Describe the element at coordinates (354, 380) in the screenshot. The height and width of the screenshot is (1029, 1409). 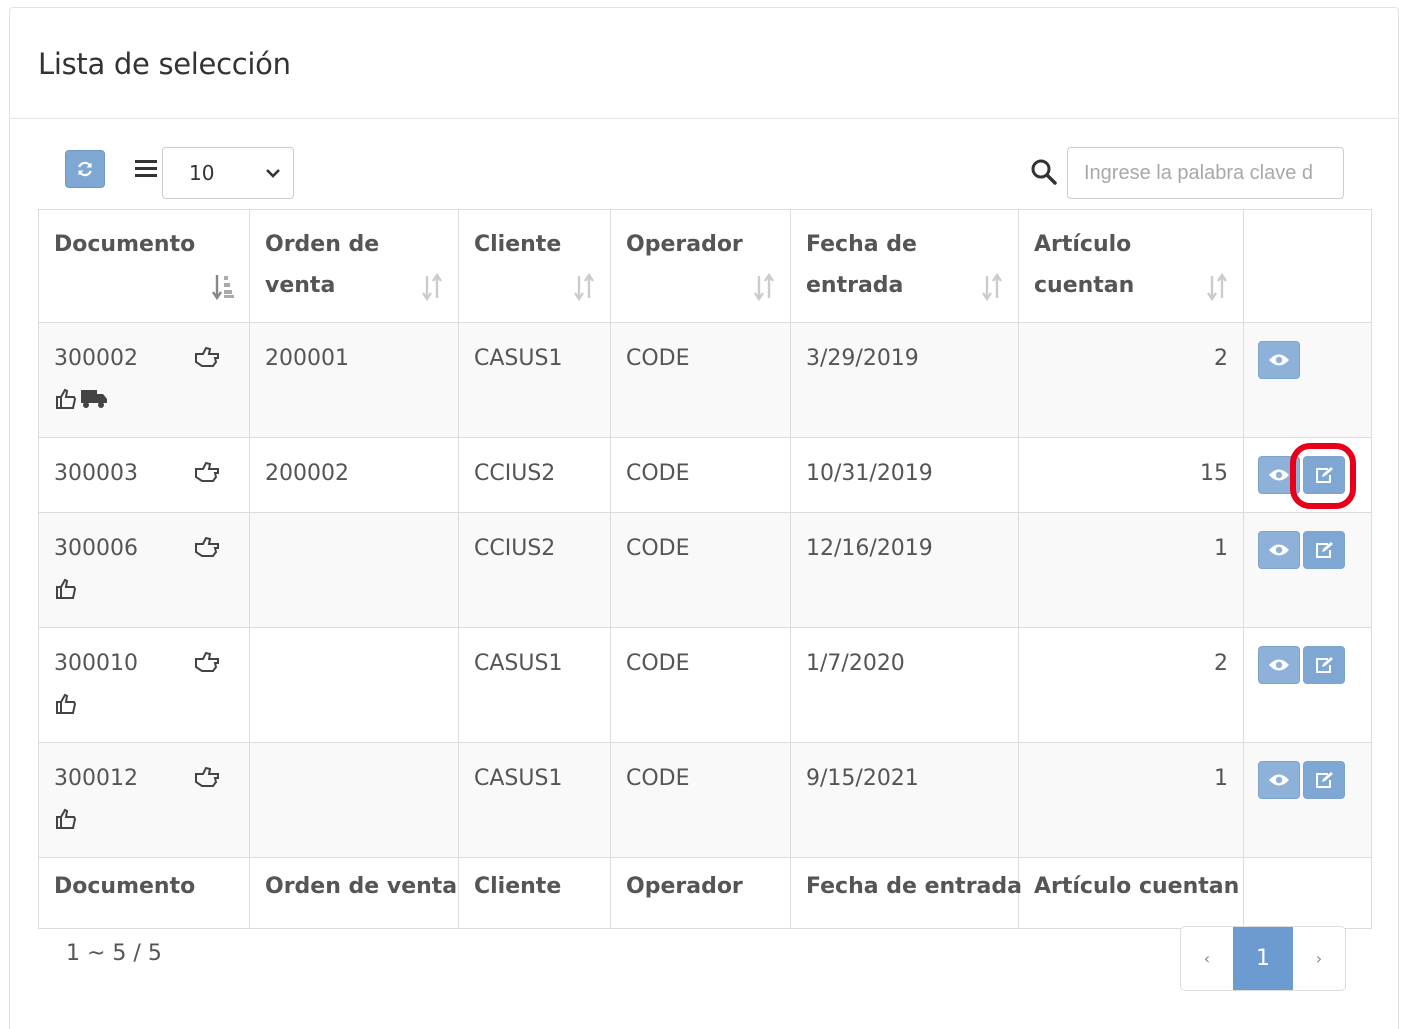
I see `cell-orden: 200001` at that location.